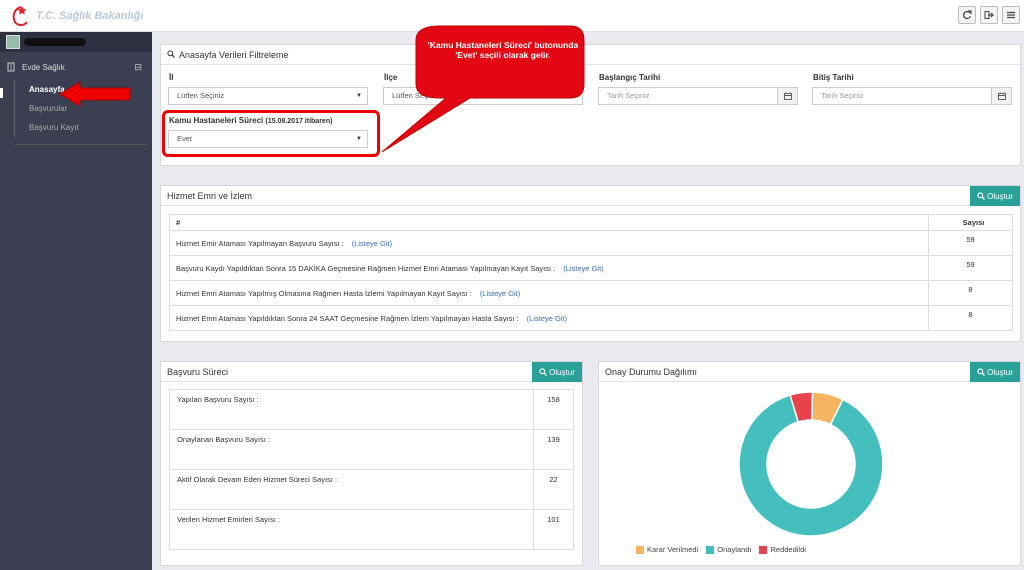 The width and height of the screenshot is (1024, 570). Describe the element at coordinates (630, 77) in the screenshot. I see `start-date-label: Başlangıç Tarihi` at that location.